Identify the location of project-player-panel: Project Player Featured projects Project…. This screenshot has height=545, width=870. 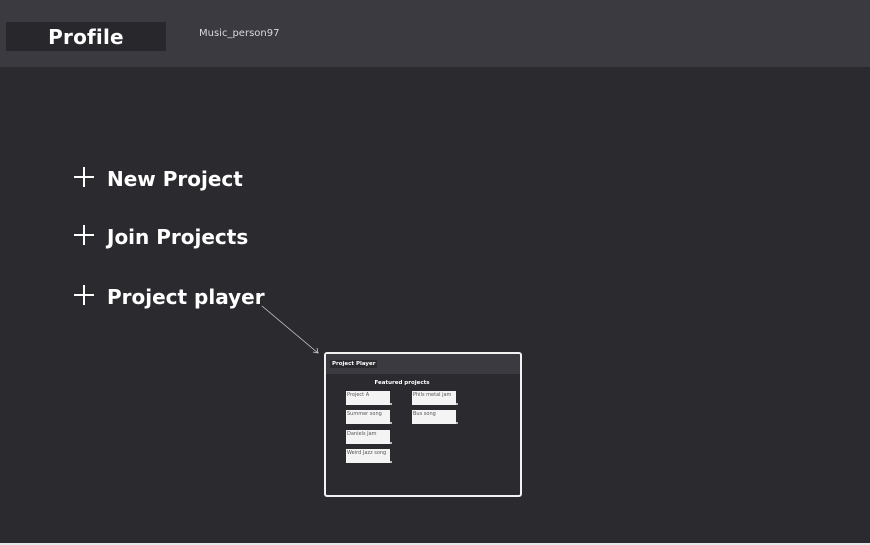
(423, 424).